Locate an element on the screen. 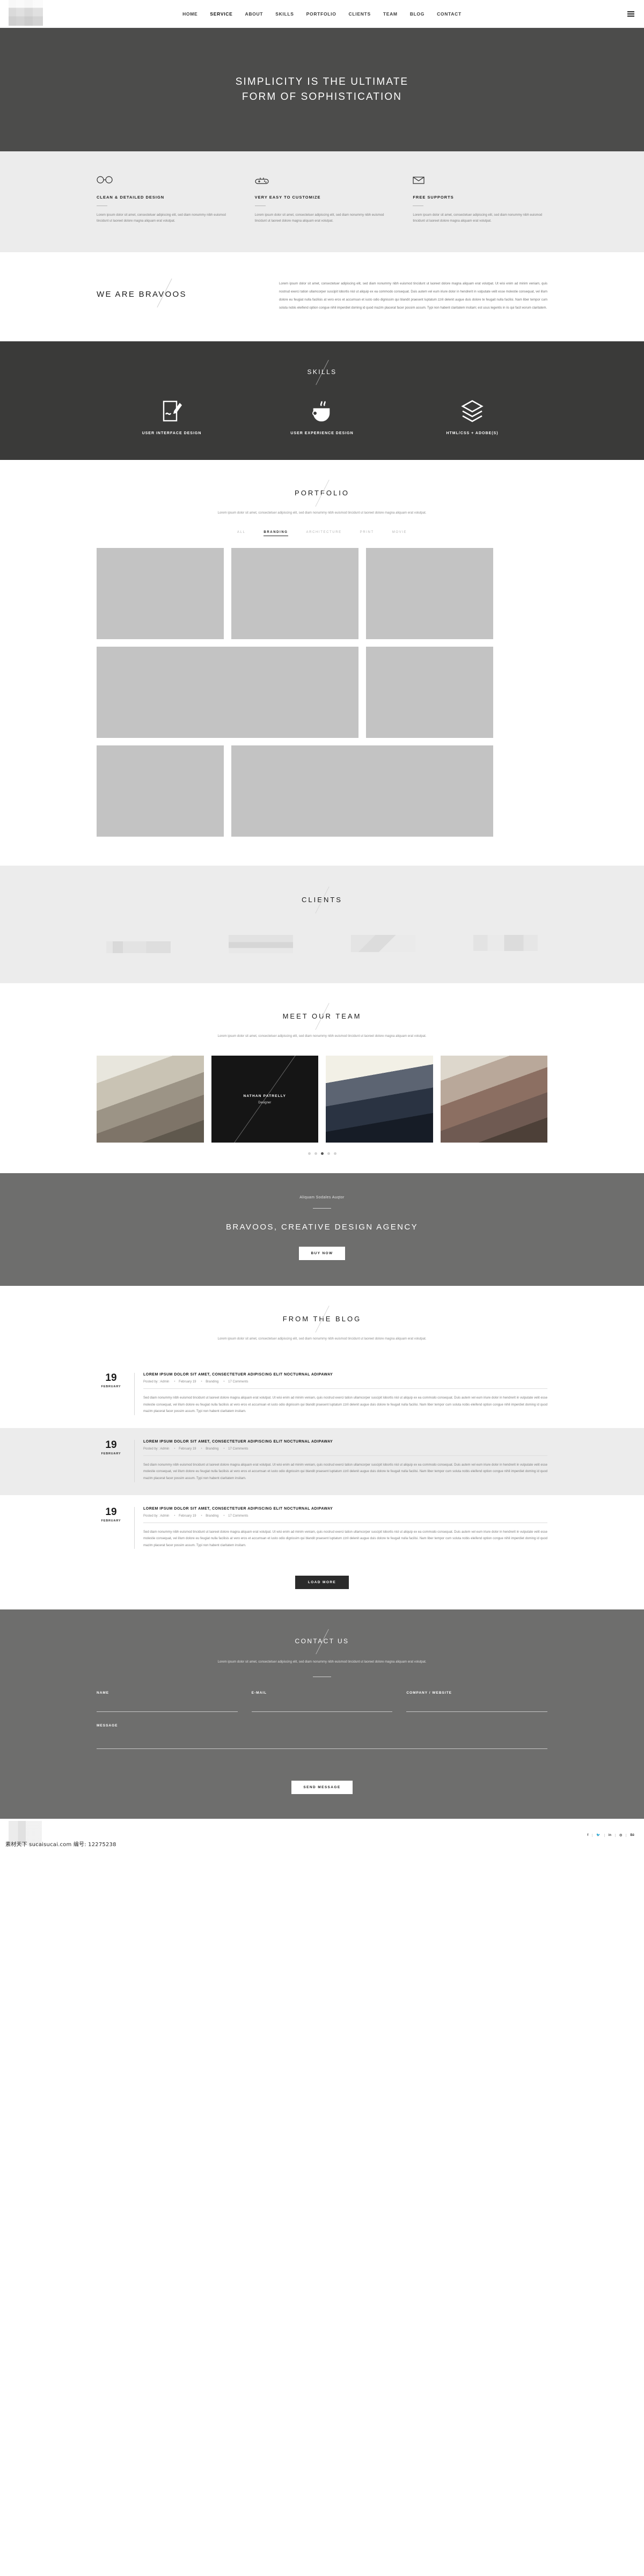 This screenshot has height=2576, width=644. message-textarea is located at coordinates (322, 1741).